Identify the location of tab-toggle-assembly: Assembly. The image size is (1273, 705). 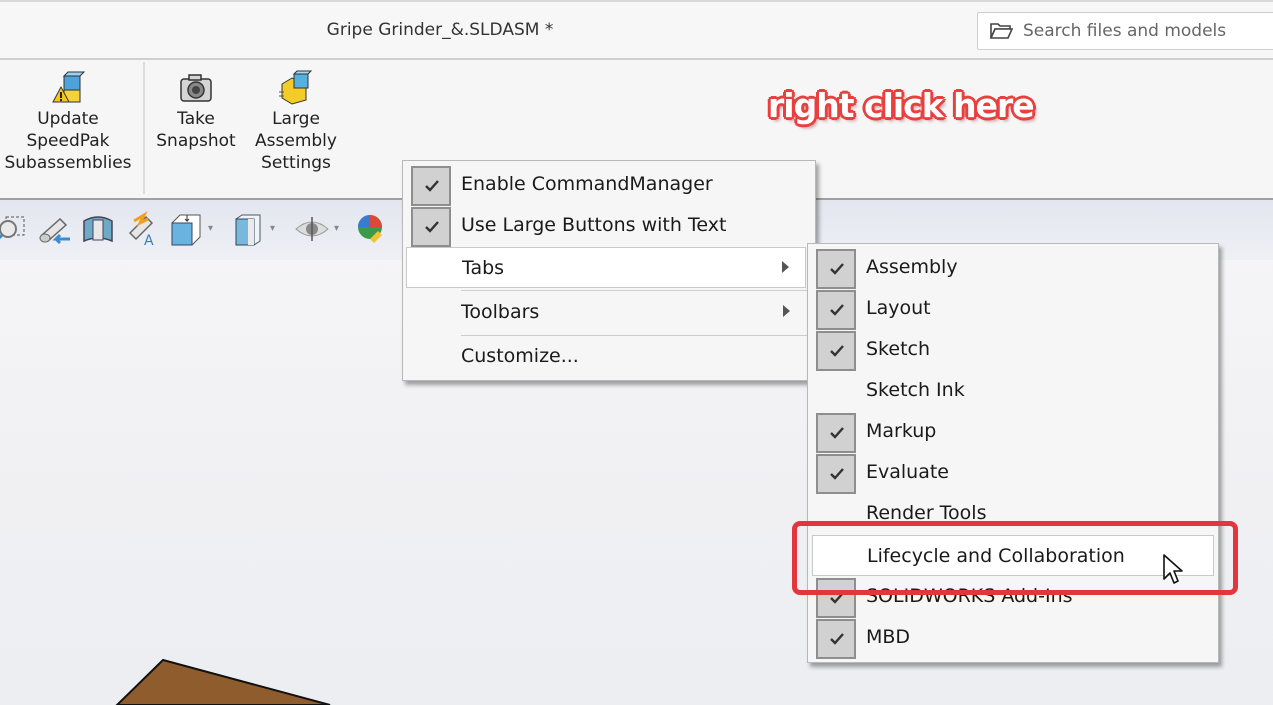
(1013, 268).